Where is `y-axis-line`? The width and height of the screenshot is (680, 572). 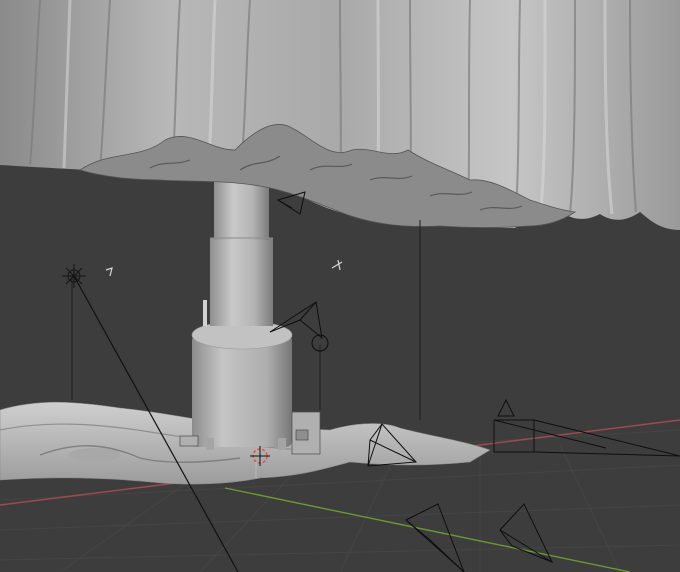
y-axis-line is located at coordinates (427, 529).